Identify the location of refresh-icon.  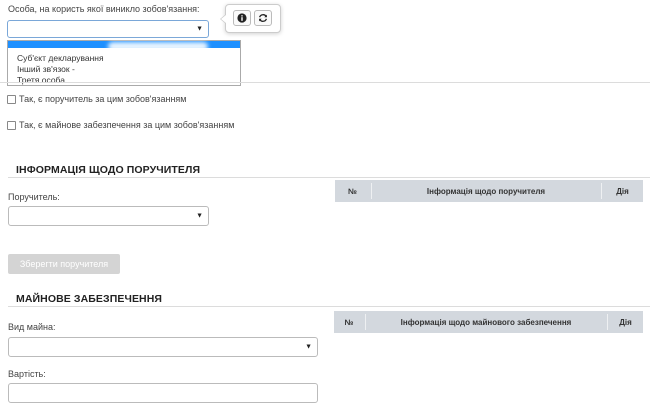
(263, 18).